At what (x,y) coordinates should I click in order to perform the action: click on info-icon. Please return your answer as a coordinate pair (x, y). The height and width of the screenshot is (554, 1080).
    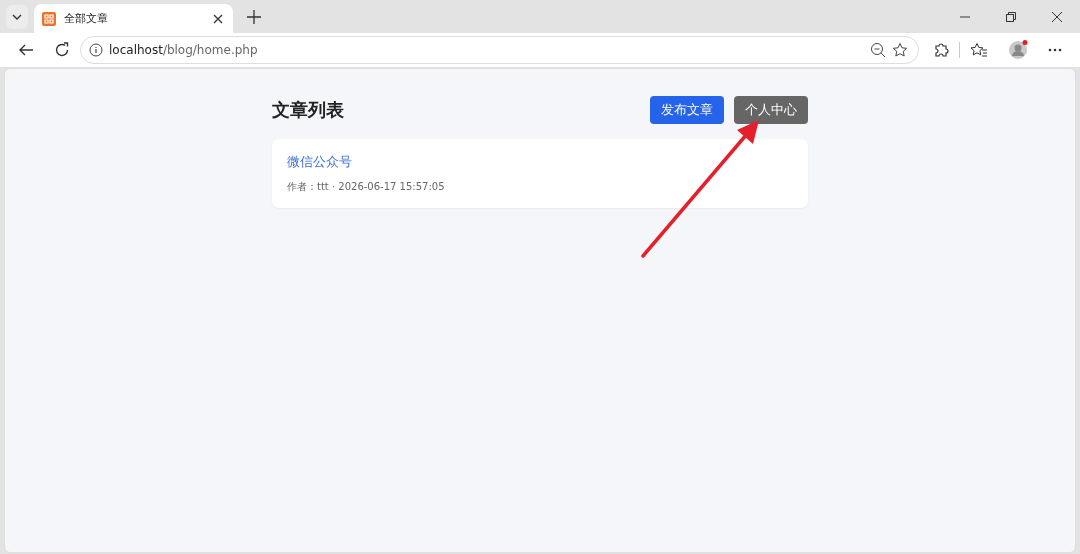
    Looking at the image, I should click on (96, 50).